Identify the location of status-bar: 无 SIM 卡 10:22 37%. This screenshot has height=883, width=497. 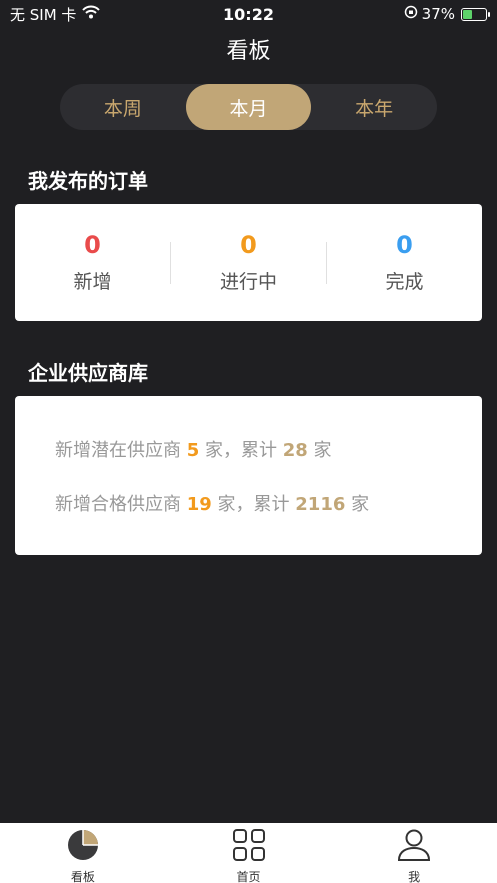
(248, 14).